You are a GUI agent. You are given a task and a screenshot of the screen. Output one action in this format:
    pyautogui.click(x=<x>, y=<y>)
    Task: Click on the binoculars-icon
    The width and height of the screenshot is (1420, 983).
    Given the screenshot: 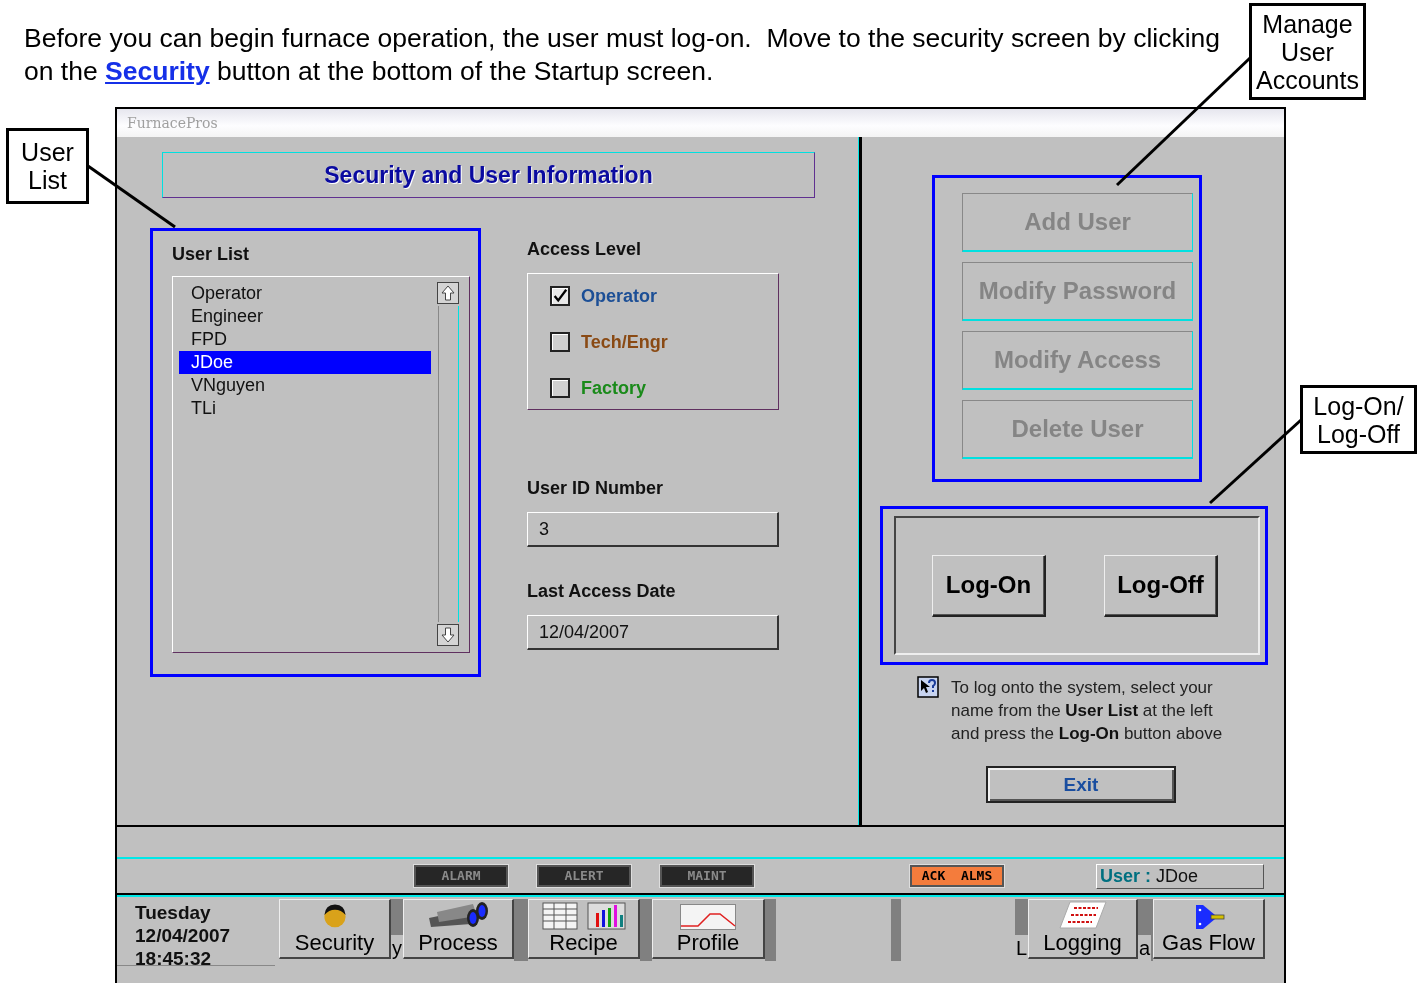 What is the action you would take?
    pyautogui.click(x=458, y=916)
    